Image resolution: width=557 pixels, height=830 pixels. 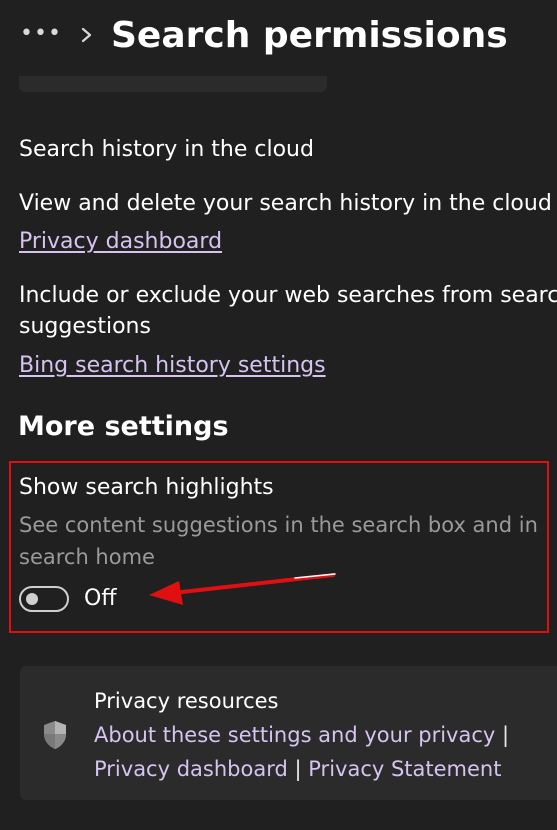 What do you see at coordinates (146, 487) in the screenshot?
I see `show-search-highlights-label: Show search highlights` at bounding box center [146, 487].